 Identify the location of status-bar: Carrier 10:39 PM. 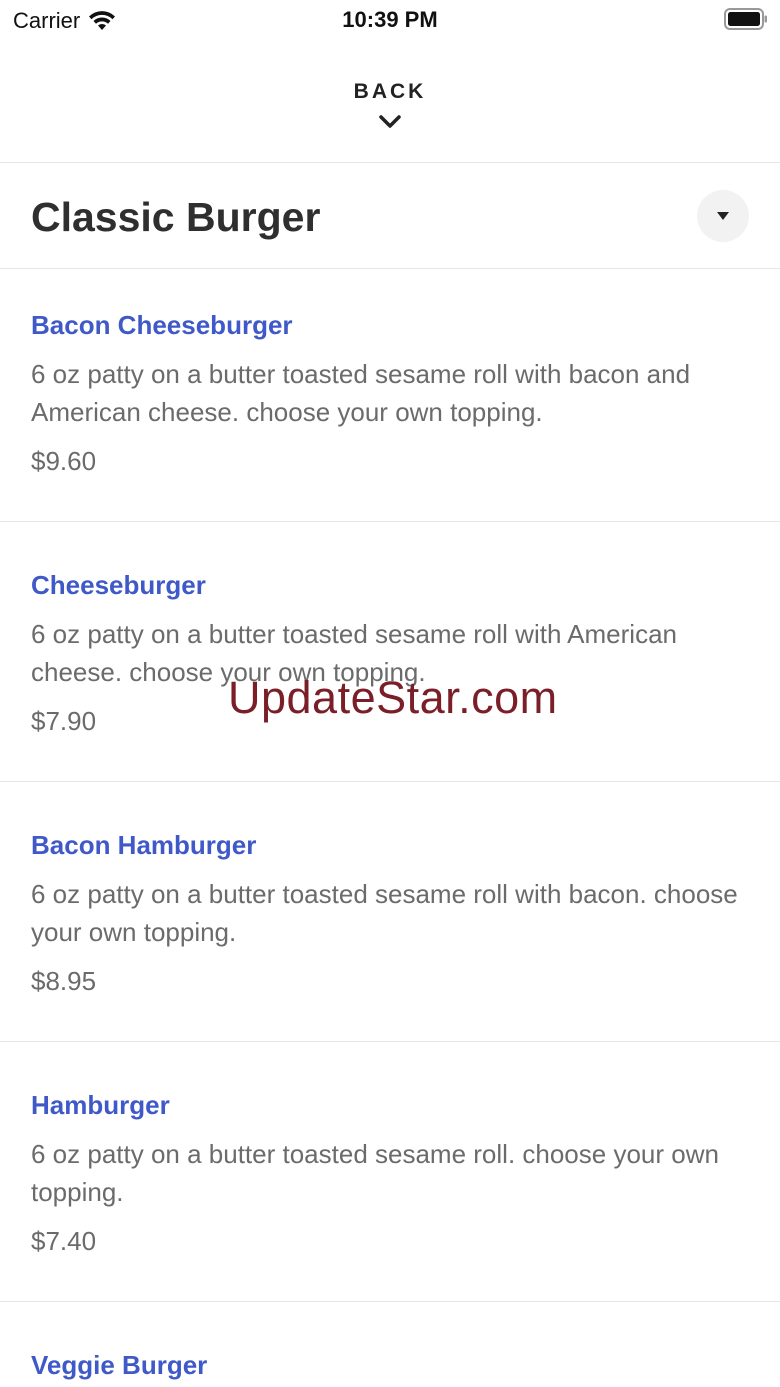
(390, 20).